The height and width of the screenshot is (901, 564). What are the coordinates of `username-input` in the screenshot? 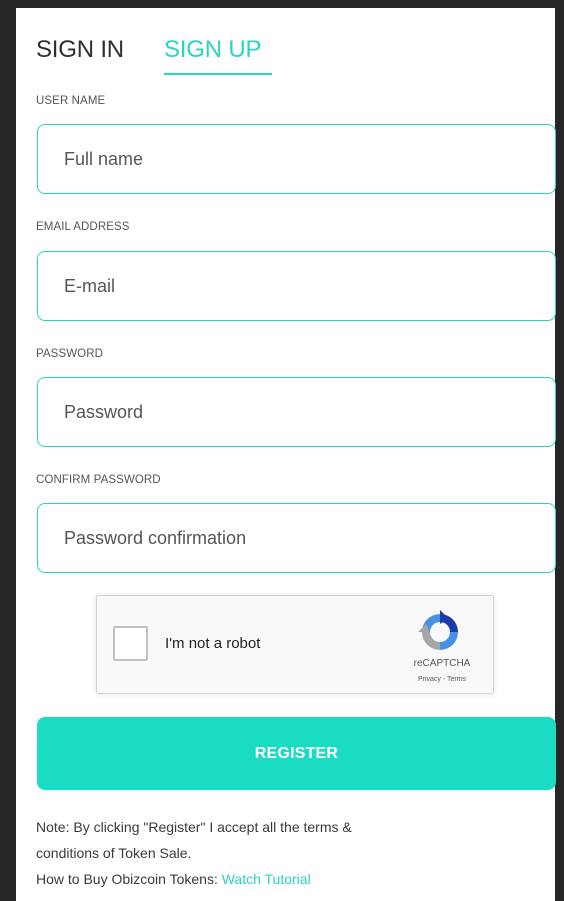 It's located at (296, 159).